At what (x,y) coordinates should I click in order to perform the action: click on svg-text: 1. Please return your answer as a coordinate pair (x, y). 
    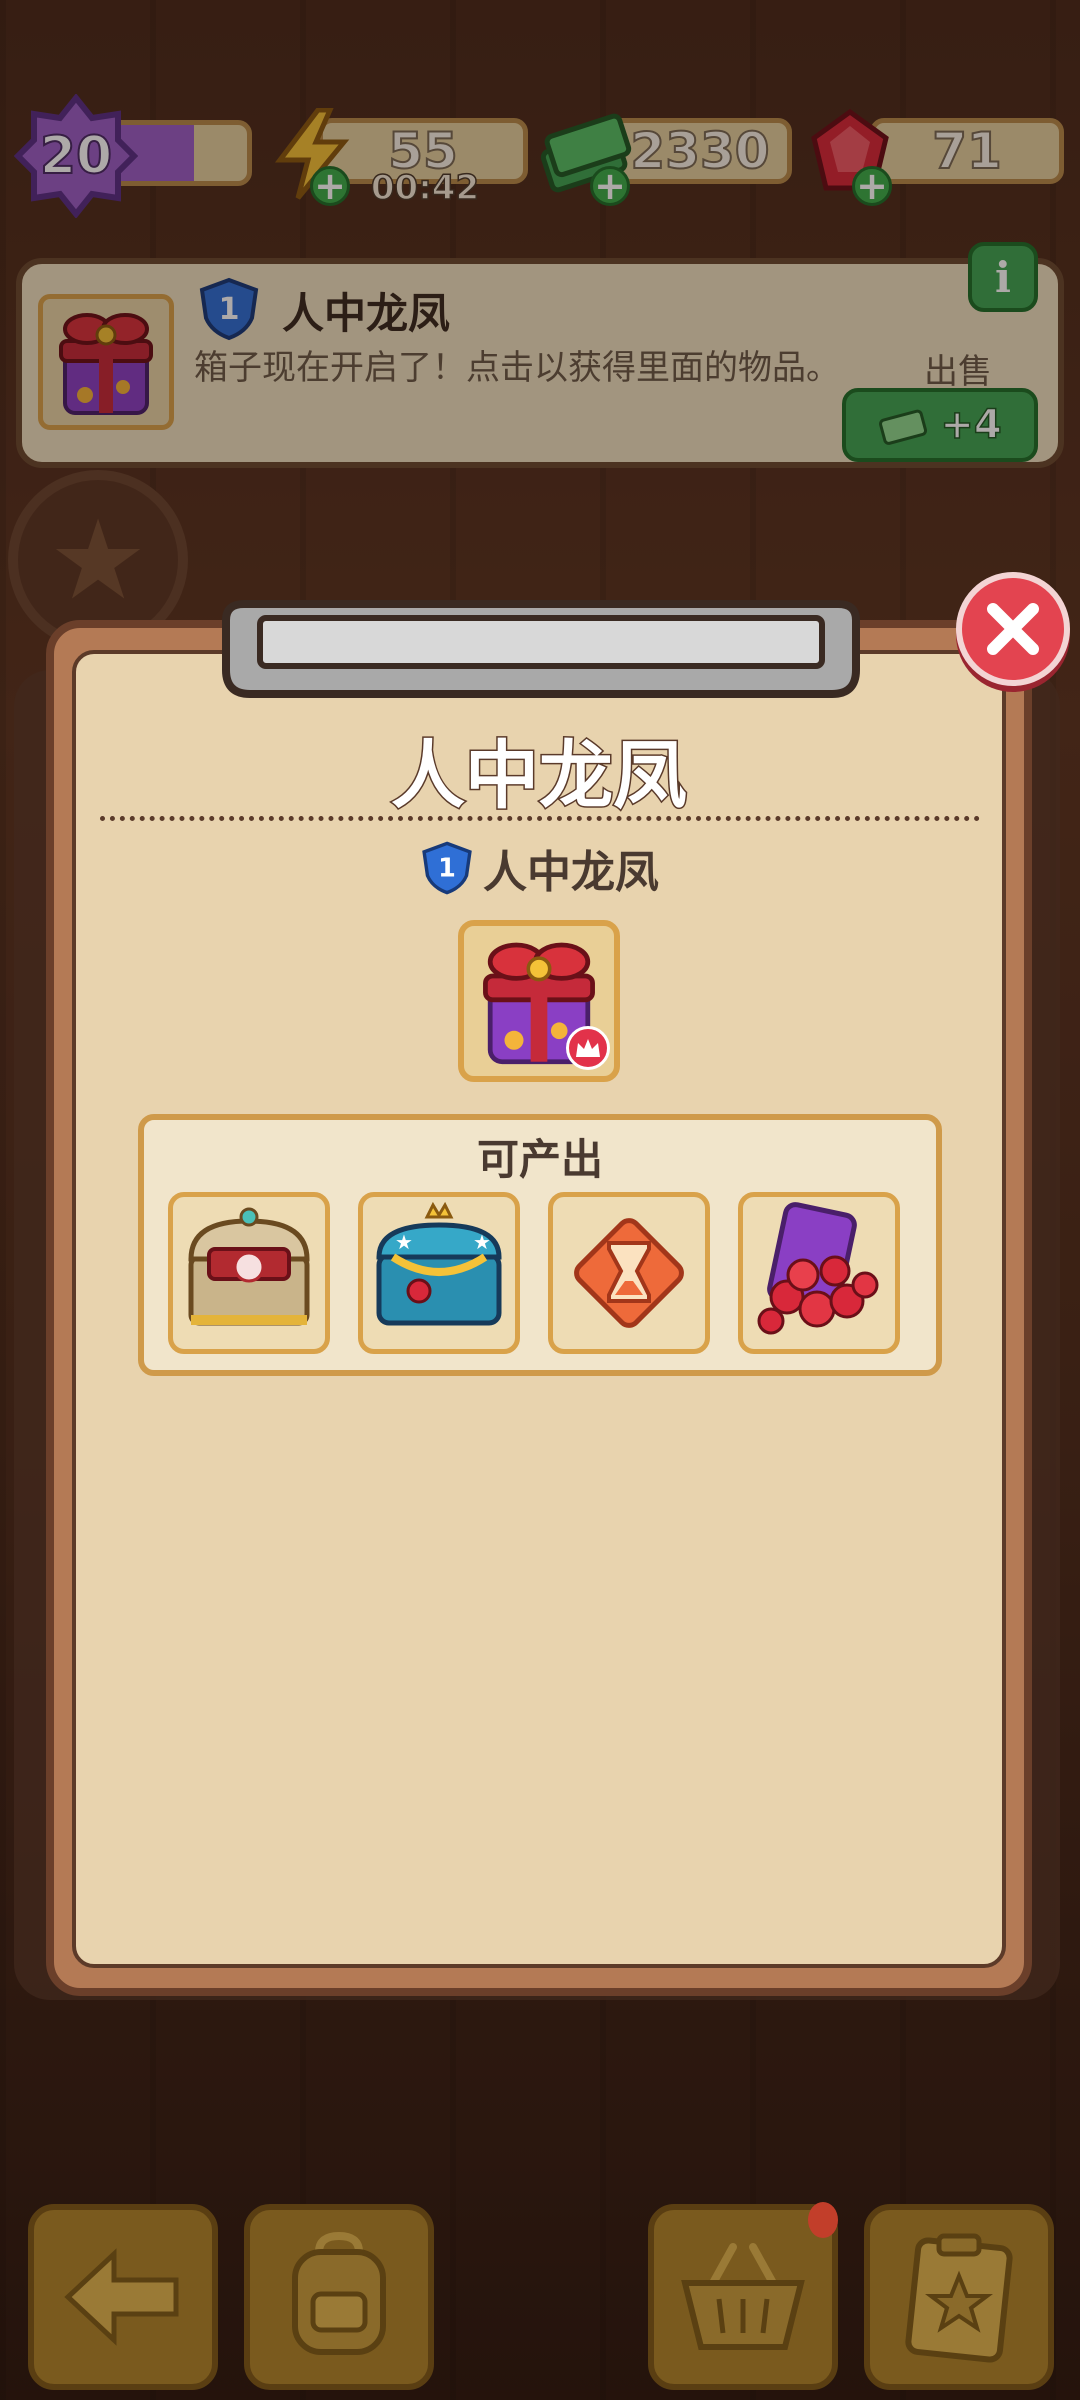
    Looking at the image, I should click on (447, 868).